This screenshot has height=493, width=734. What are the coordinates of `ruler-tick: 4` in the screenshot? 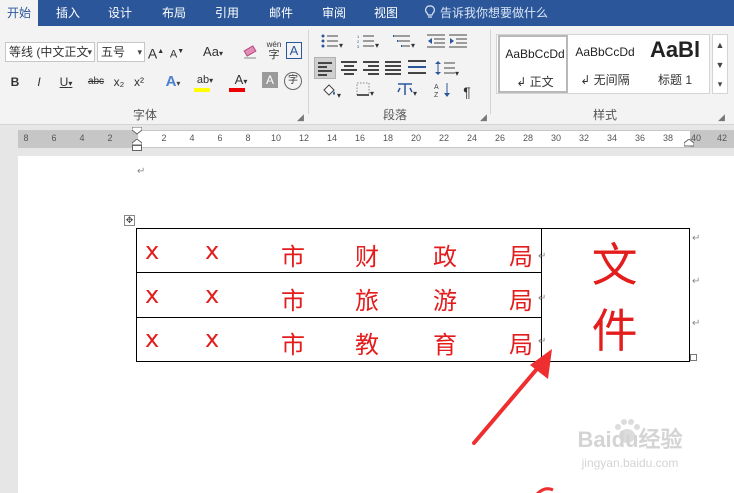 It's located at (192, 138).